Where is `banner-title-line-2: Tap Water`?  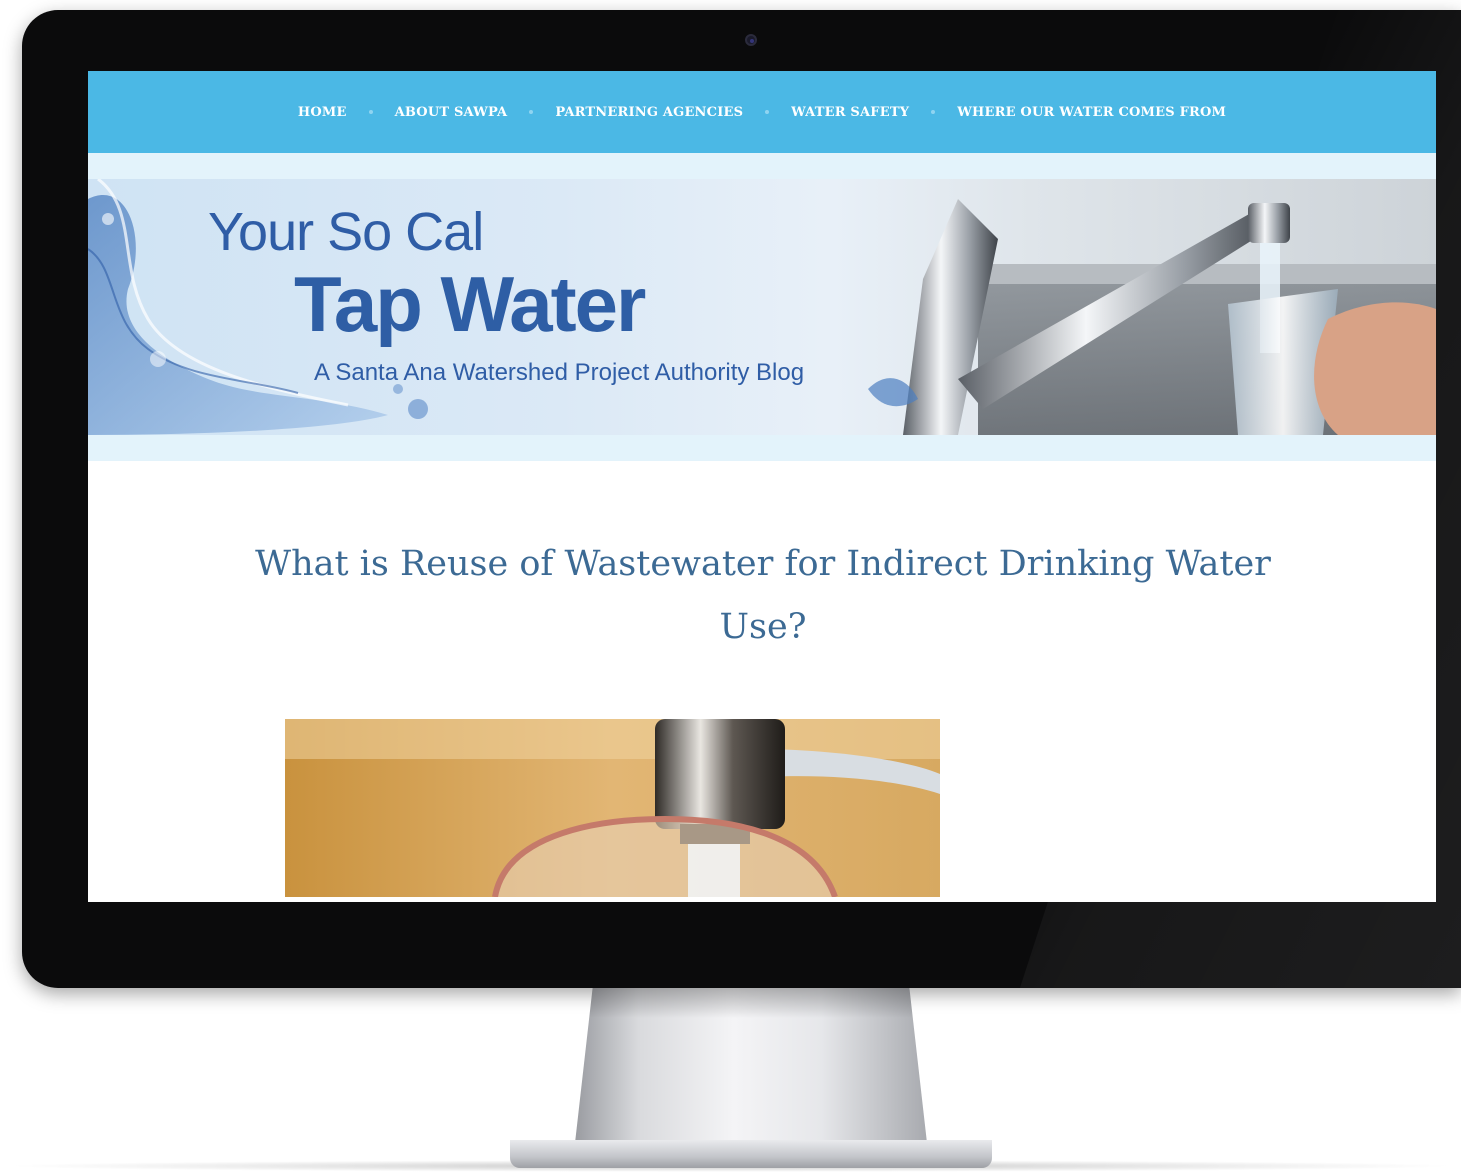 banner-title-line-2: Tap Water is located at coordinates (470, 304).